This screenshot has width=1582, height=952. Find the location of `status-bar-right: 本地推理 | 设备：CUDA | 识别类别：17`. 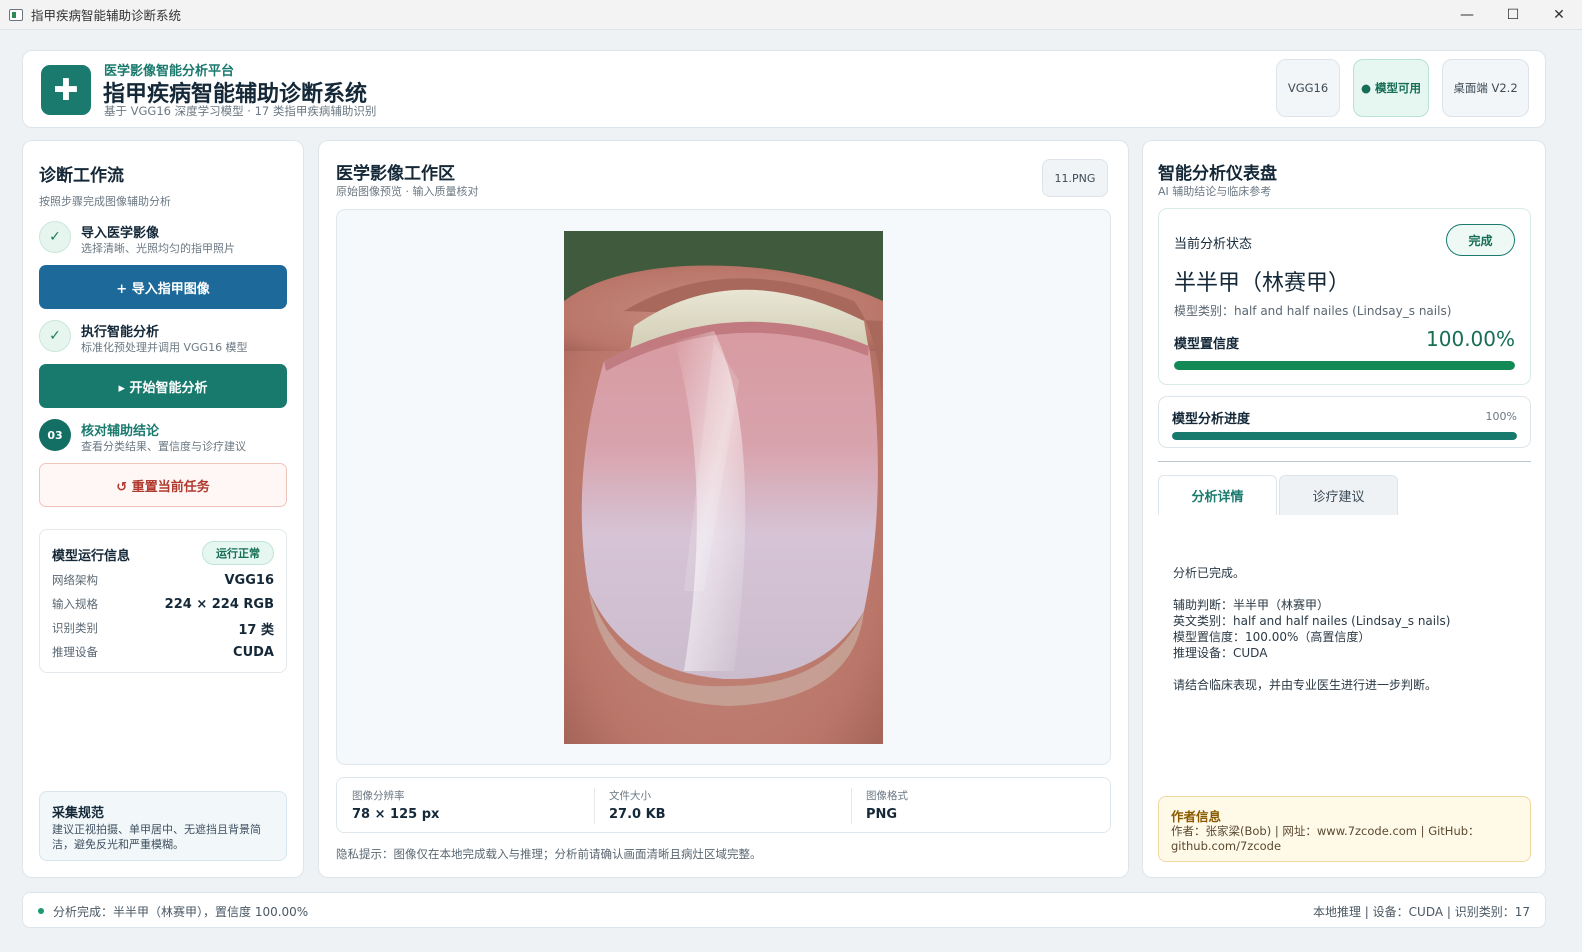

status-bar-right: 本地推理 | 设备：CUDA | 识别类别：17 is located at coordinates (1421, 912).